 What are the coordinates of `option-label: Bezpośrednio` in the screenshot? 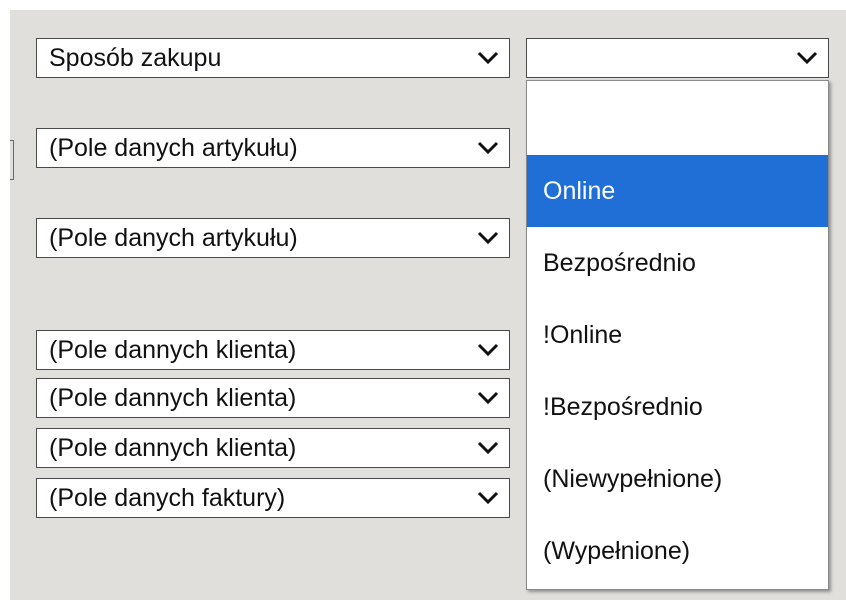 It's located at (619, 262).